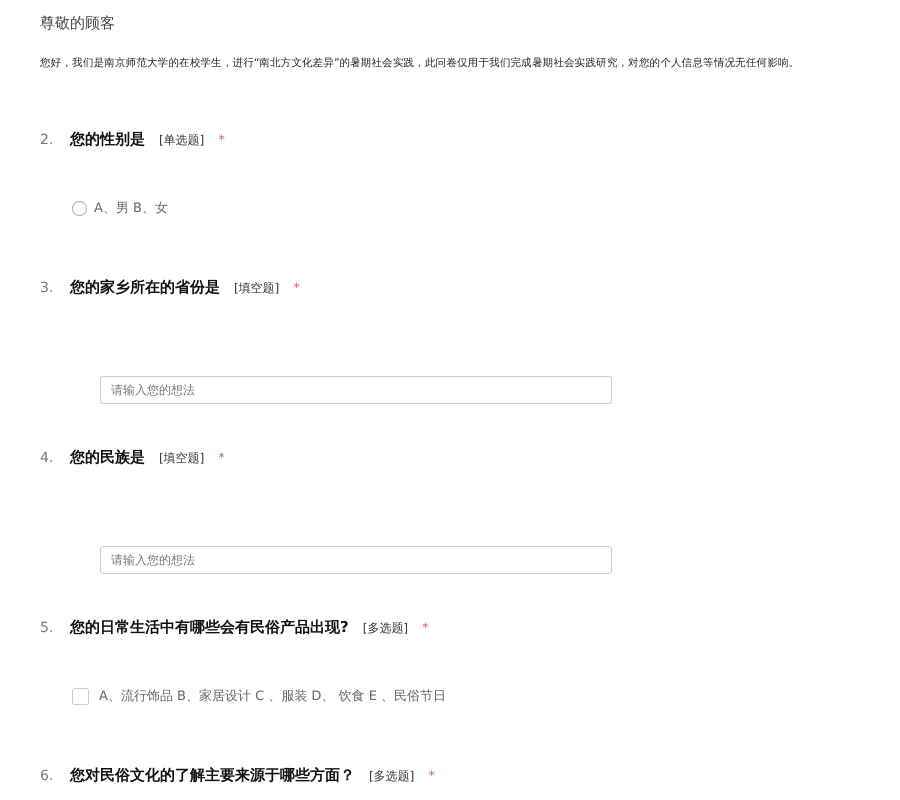  What do you see at coordinates (80, 696) in the screenshot?
I see `checkbox` at bounding box center [80, 696].